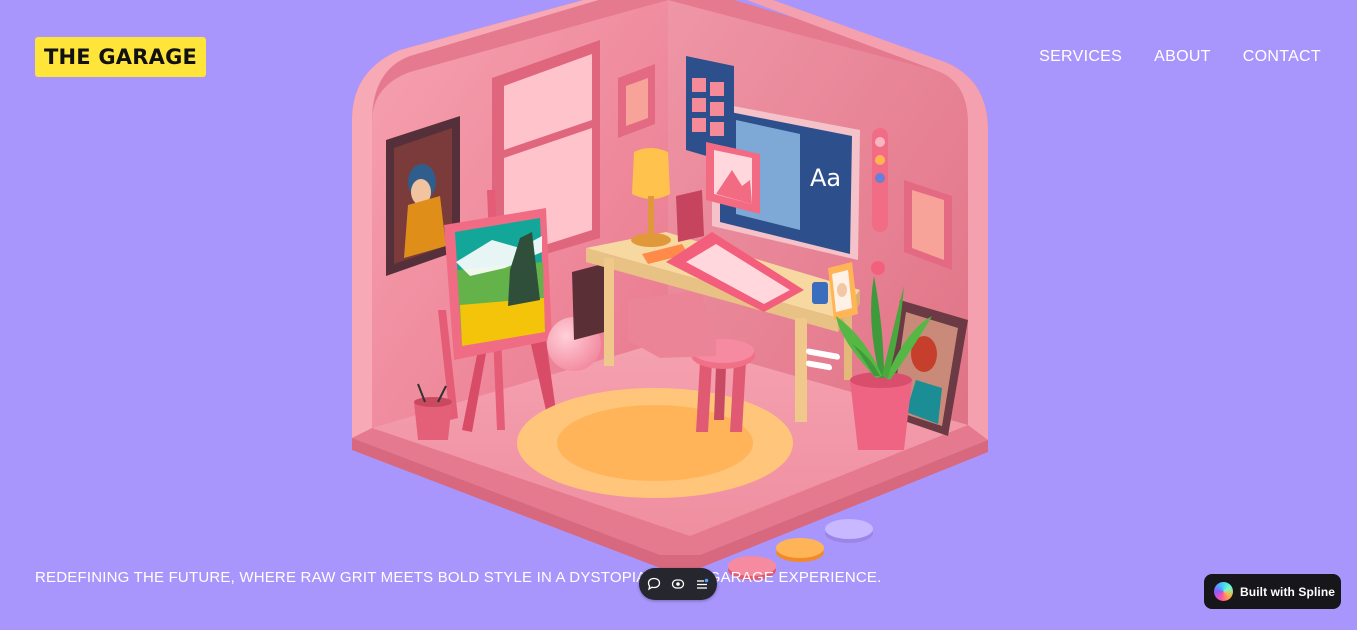 The height and width of the screenshot is (630, 1357). Describe the element at coordinates (820, 293) in the screenshot. I see `pen-holder` at that location.